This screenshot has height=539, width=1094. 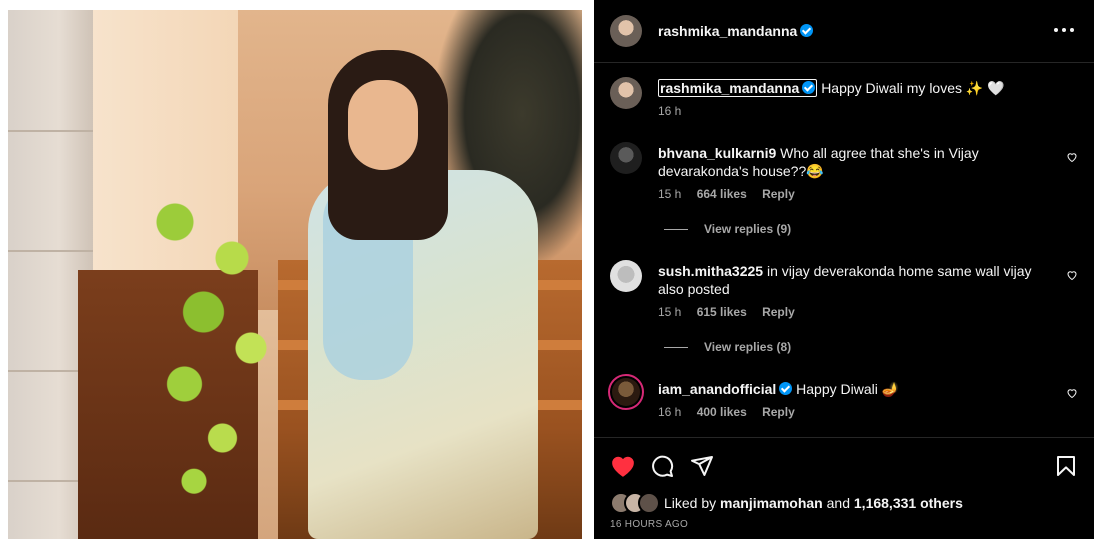 What do you see at coordinates (908, 503) in the screenshot?
I see `likes-count: 1,168,331 others` at bounding box center [908, 503].